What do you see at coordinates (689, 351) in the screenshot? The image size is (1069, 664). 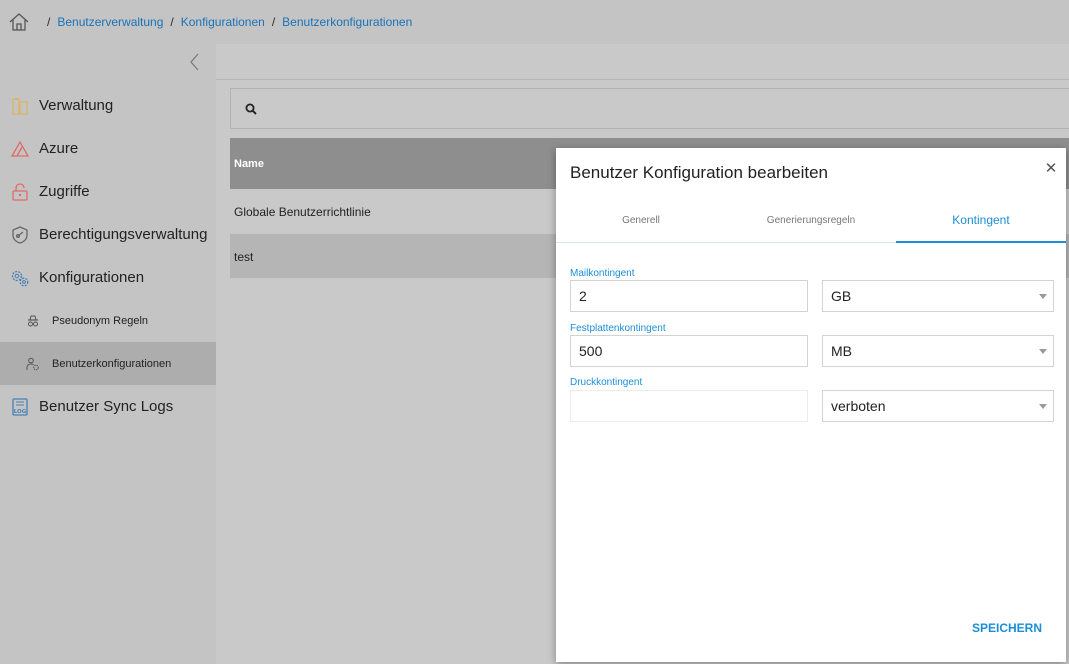 I see `festplattenkontingent-input: 500` at bounding box center [689, 351].